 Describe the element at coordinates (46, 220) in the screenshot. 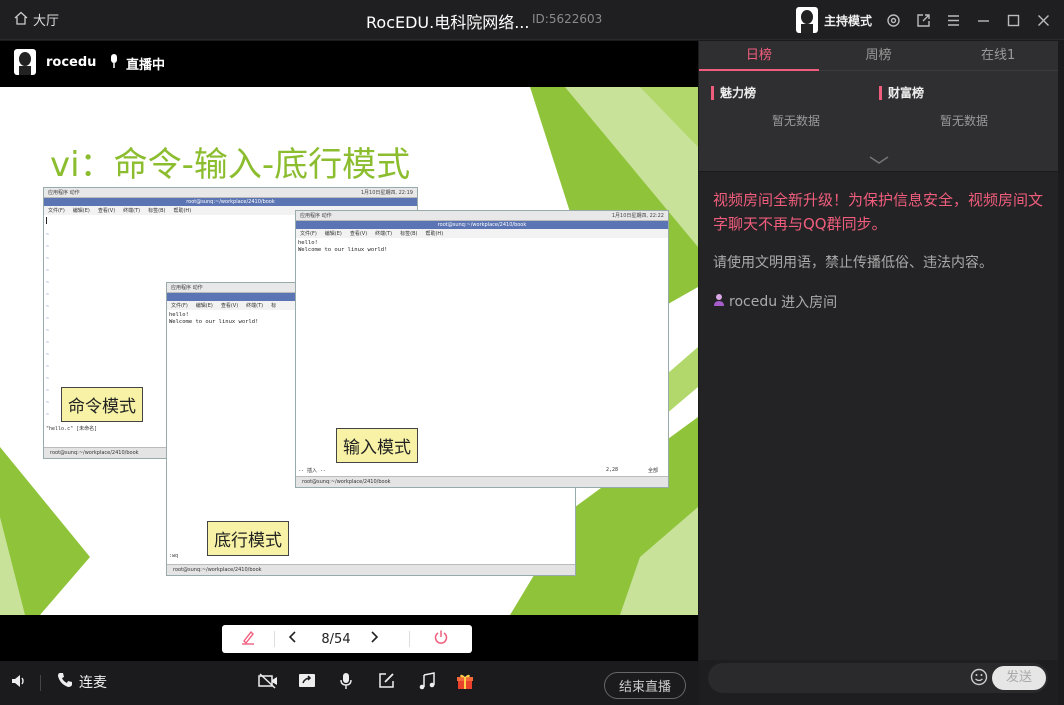

I see `term1-cursor` at that location.